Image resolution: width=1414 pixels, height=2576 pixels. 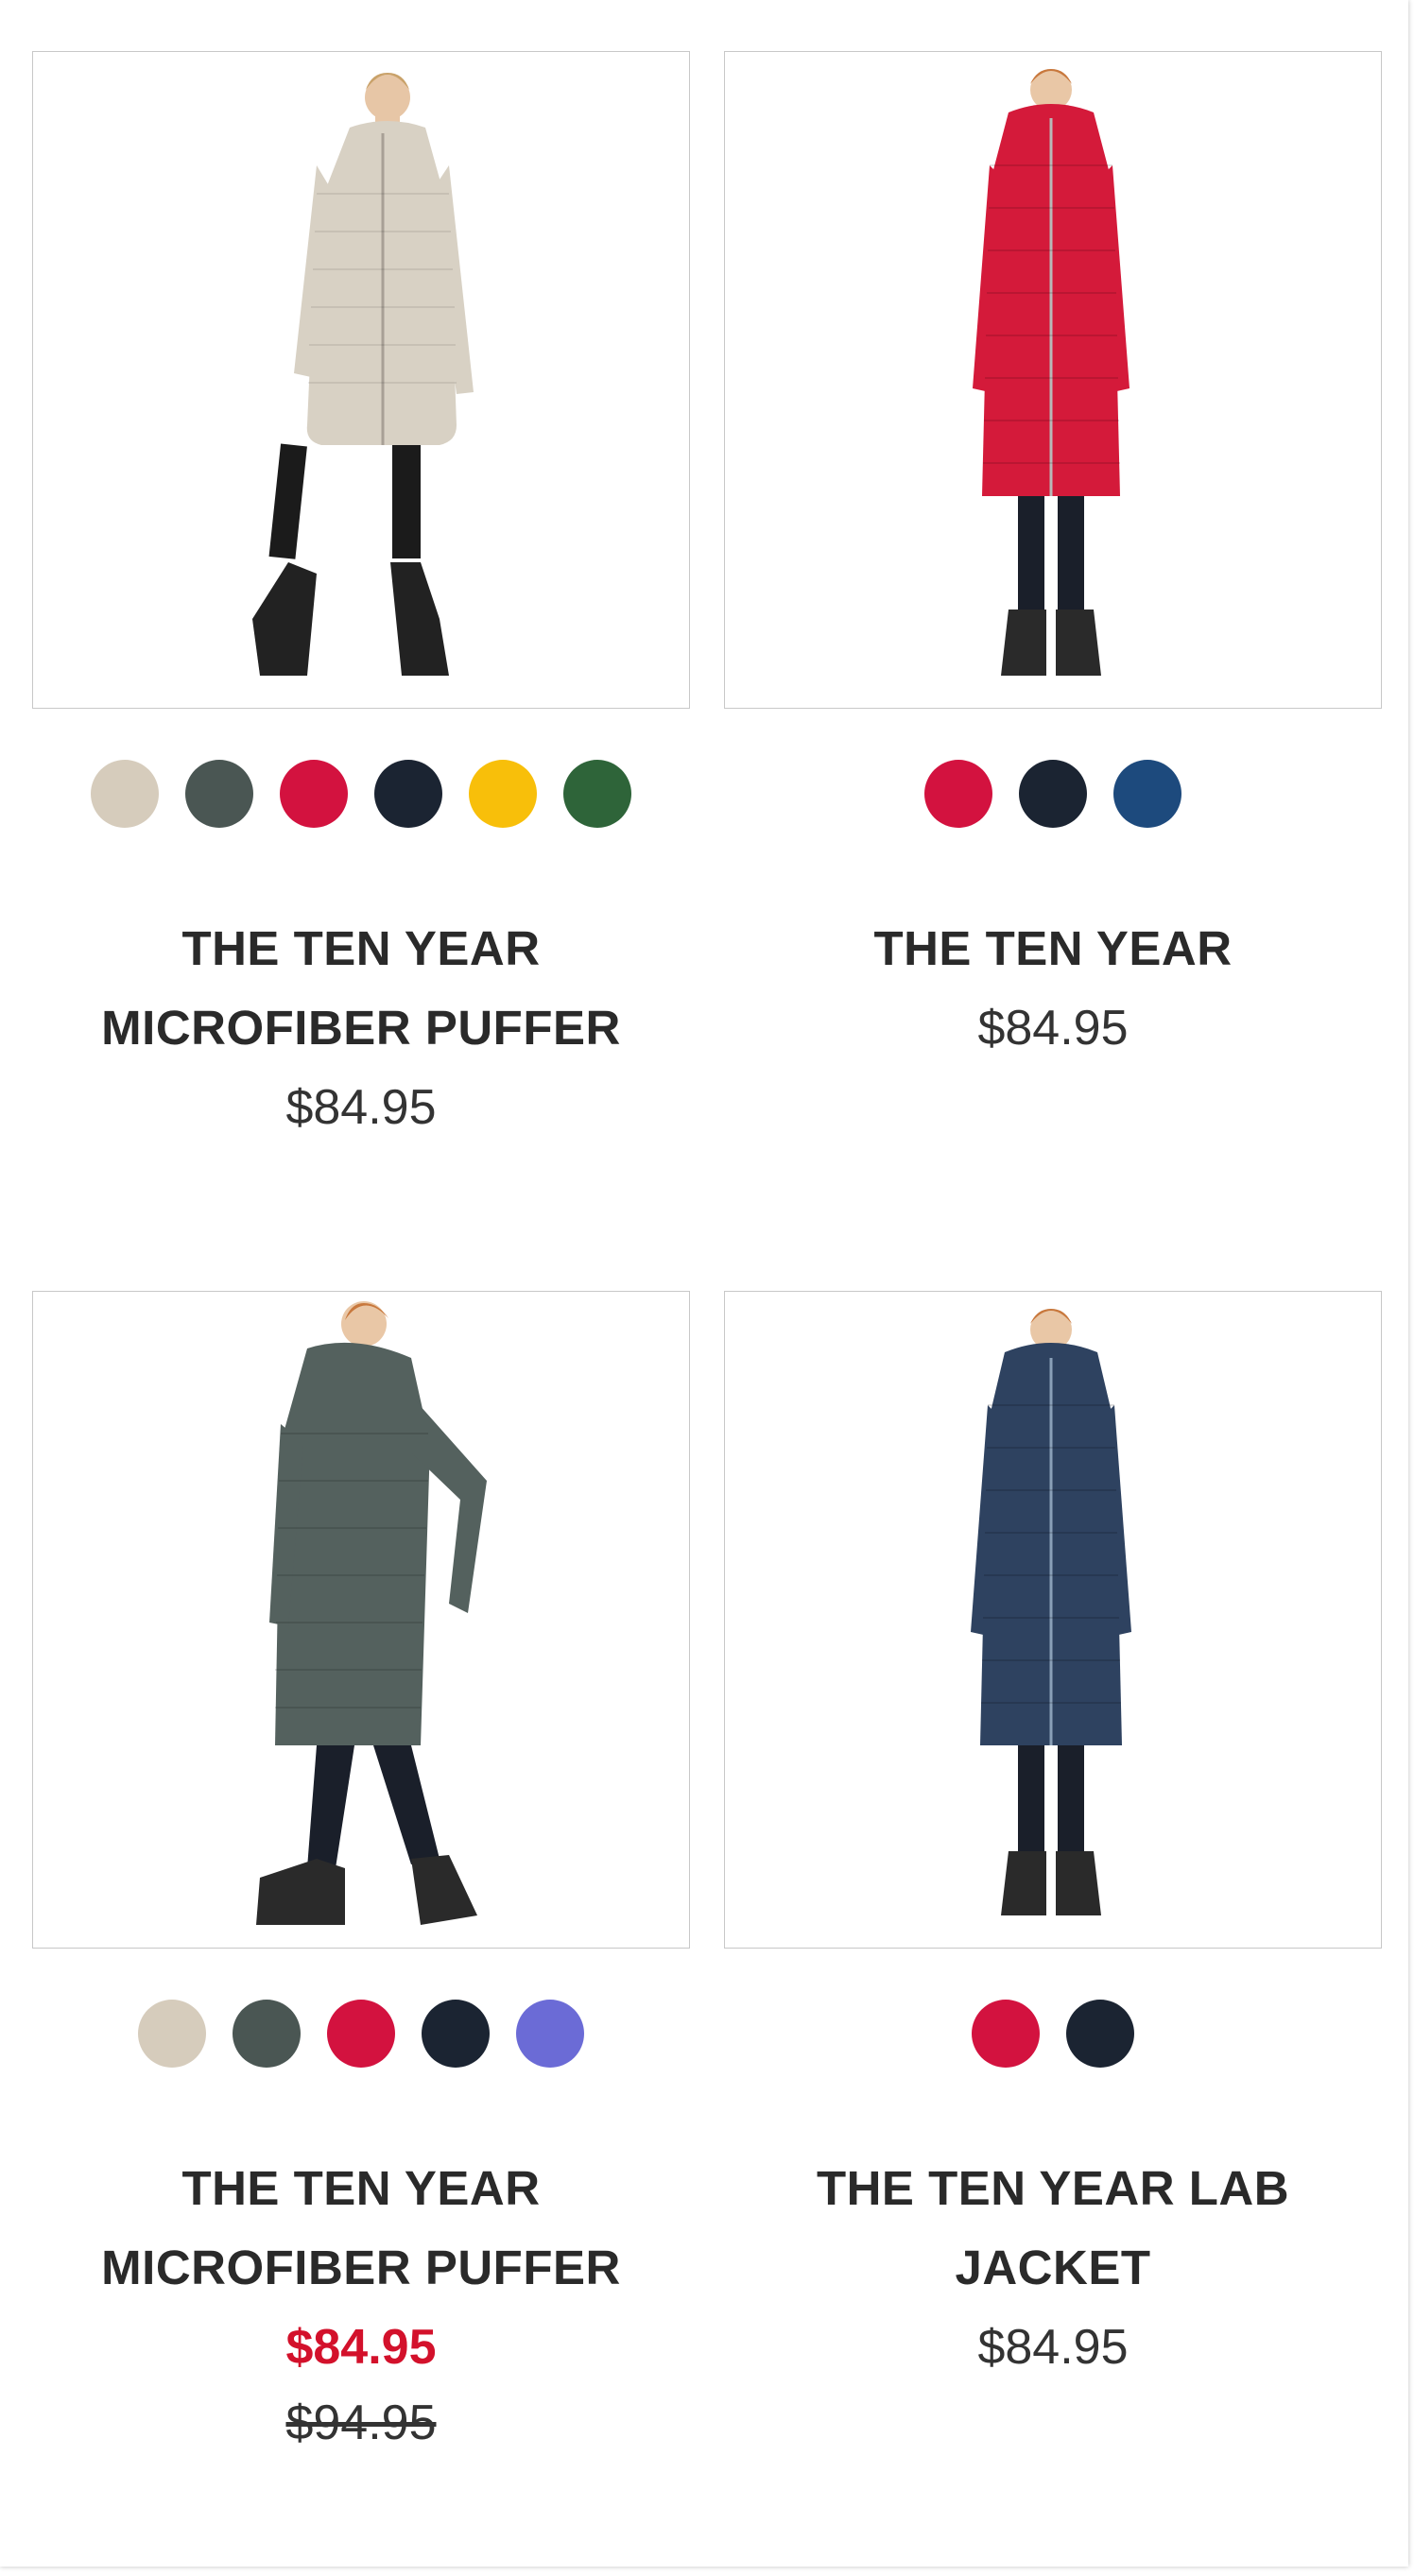 What do you see at coordinates (1053, 948) in the screenshot?
I see `product-title: THE TEN YEAR` at bounding box center [1053, 948].